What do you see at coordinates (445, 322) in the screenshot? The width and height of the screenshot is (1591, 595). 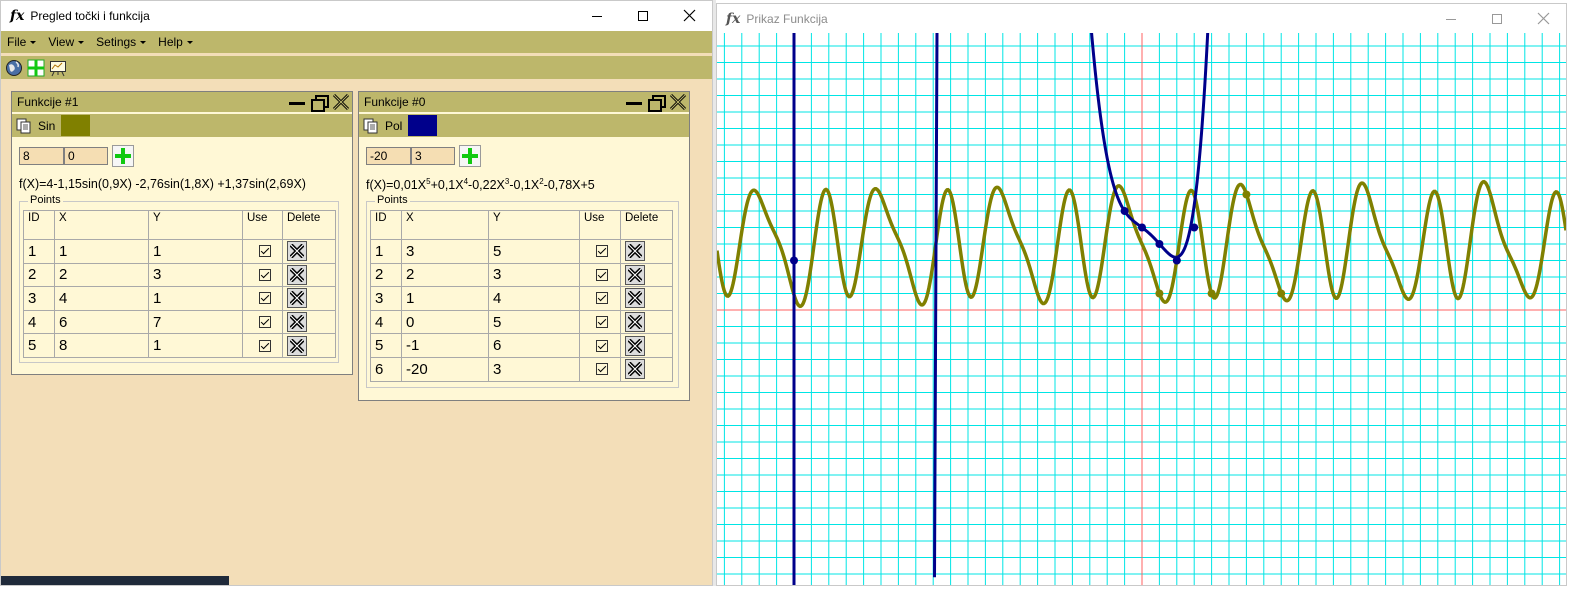 I see `cell-x: 0` at bounding box center [445, 322].